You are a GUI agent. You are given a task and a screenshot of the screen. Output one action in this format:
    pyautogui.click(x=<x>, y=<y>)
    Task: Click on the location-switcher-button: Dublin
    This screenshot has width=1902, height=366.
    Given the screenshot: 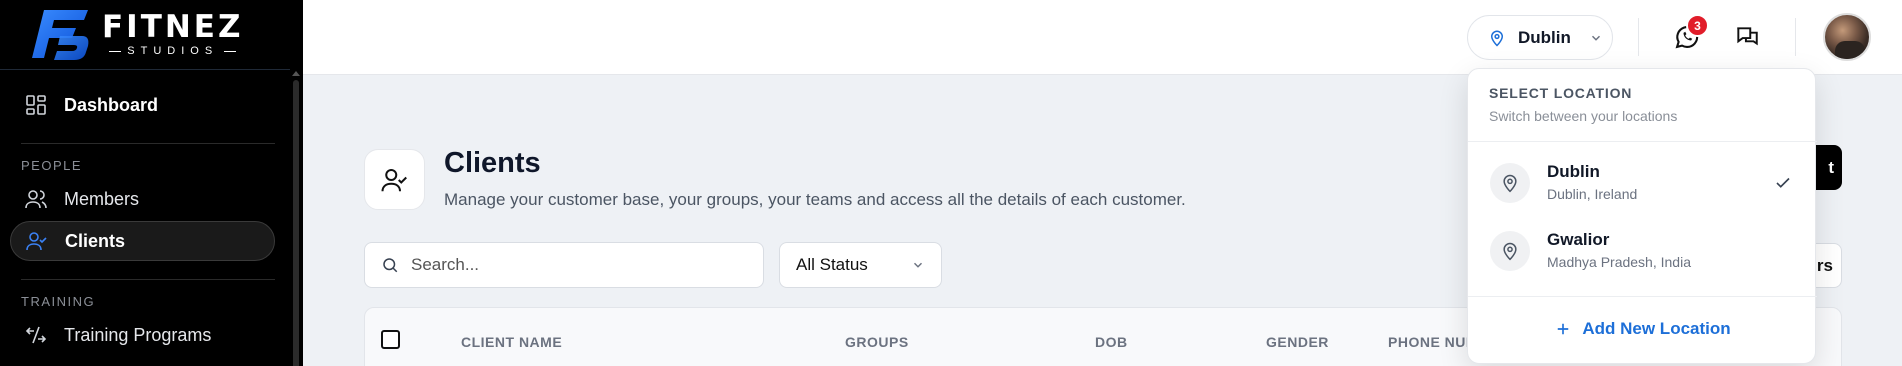 What is the action you would take?
    pyautogui.click(x=1540, y=37)
    